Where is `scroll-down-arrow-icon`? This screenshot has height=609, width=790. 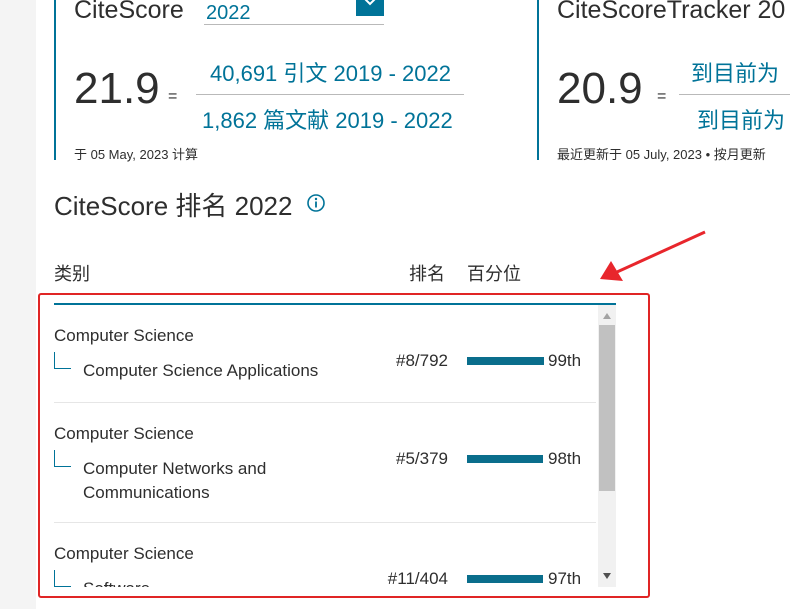 scroll-down-arrow-icon is located at coordinates (607, 576).